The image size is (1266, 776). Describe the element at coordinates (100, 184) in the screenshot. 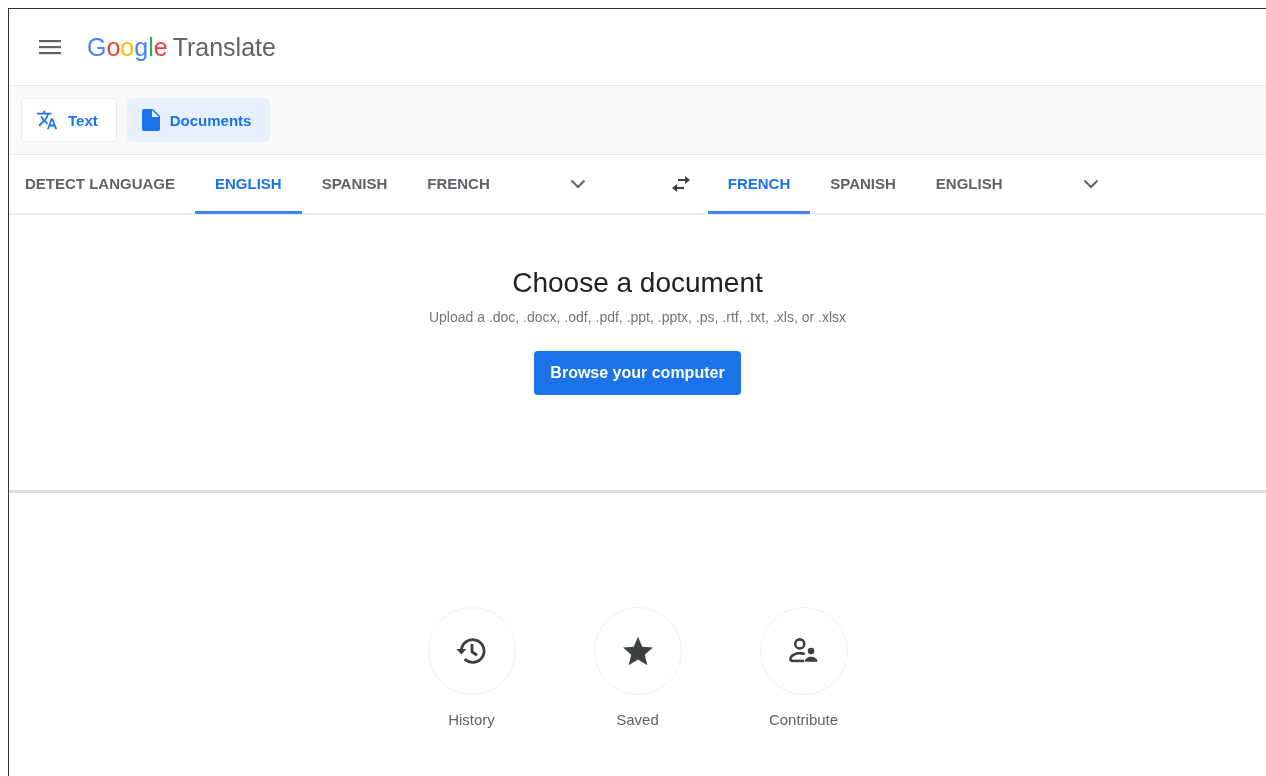

I see `language-tab: DETECT LANGUAGE` at that location.